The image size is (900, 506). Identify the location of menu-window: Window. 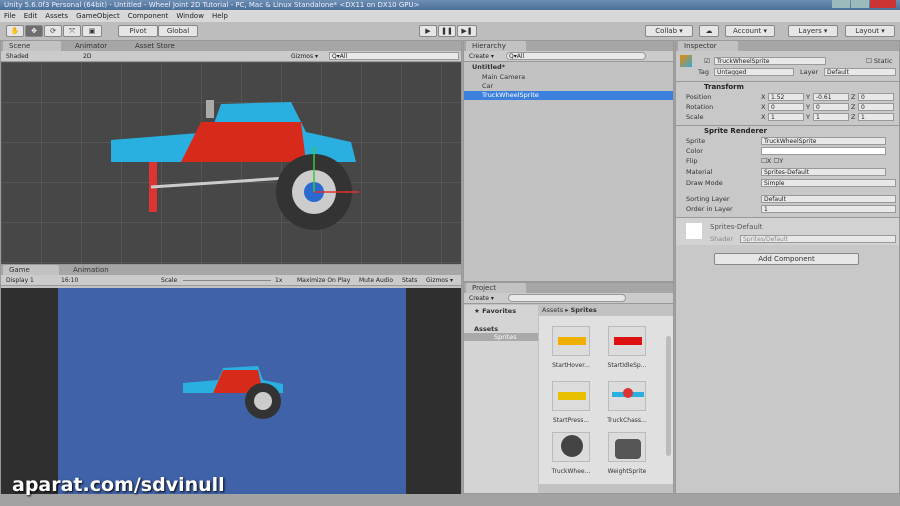
(190, 16).